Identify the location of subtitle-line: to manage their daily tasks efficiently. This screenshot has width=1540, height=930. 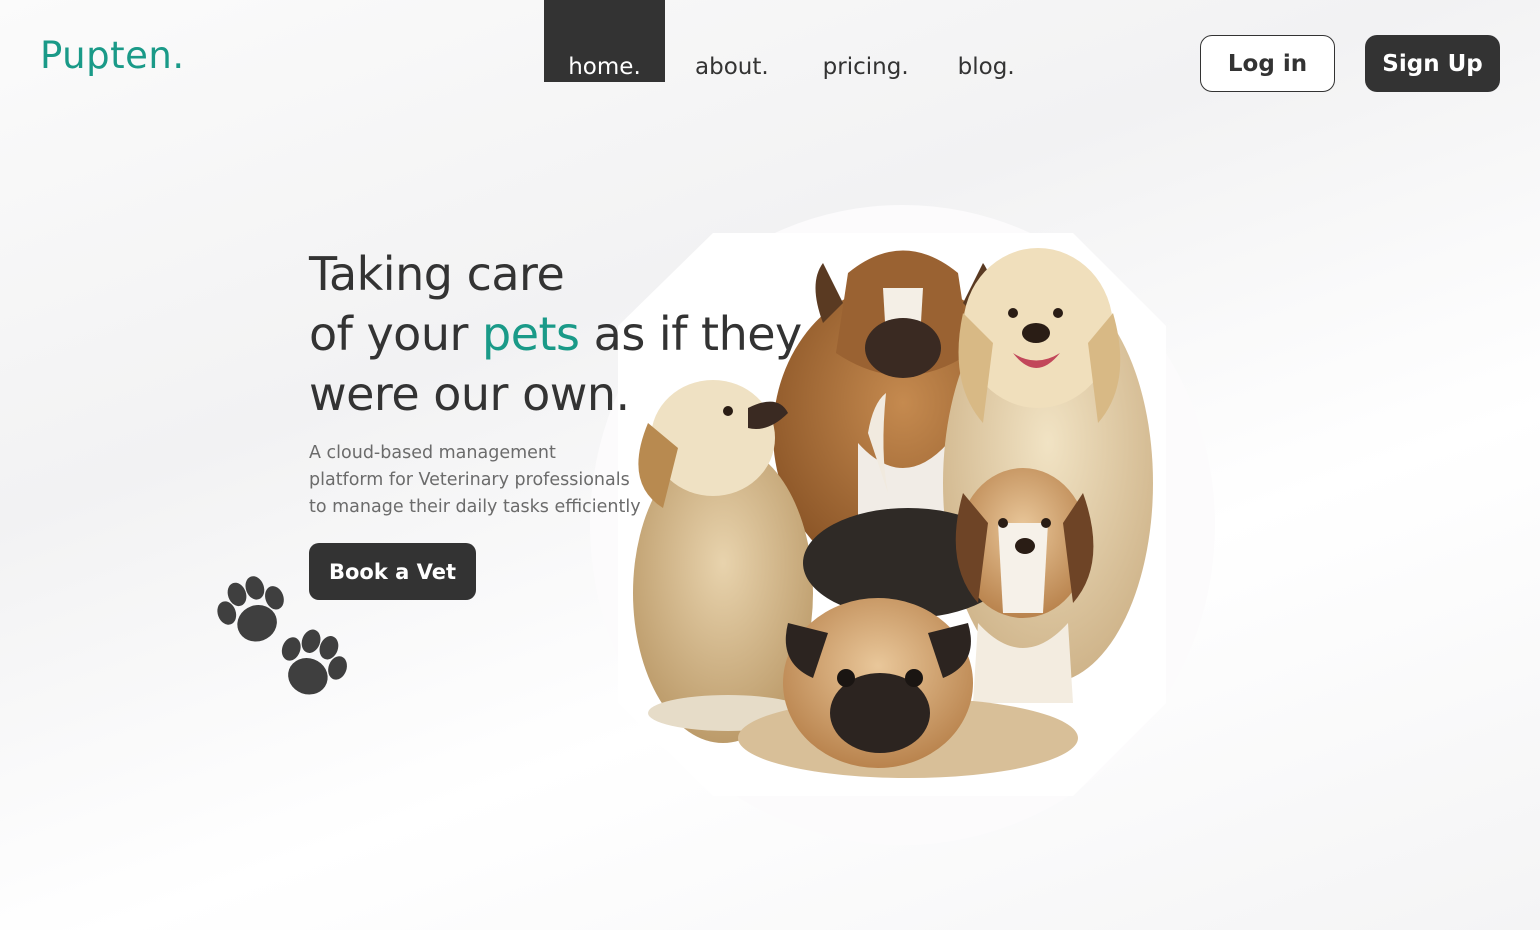
(475, 507).